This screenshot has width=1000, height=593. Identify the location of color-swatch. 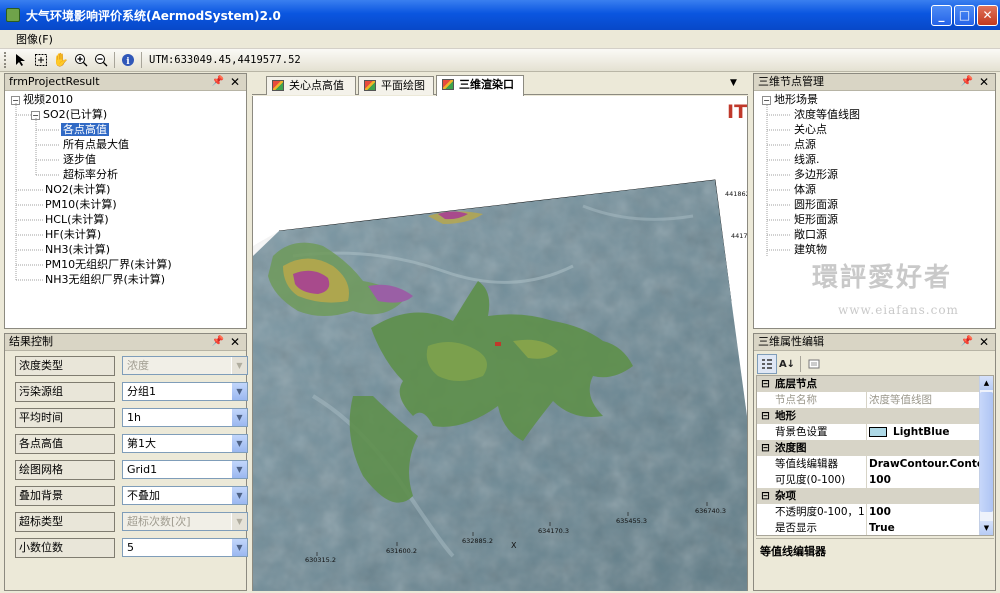
(878, 432).